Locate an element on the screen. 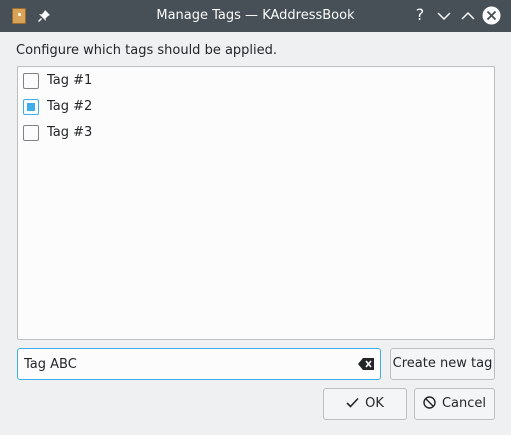 Image resolution: width=511 pixels, height=435 pixels. close-icon is located at coordinates (491, 15).